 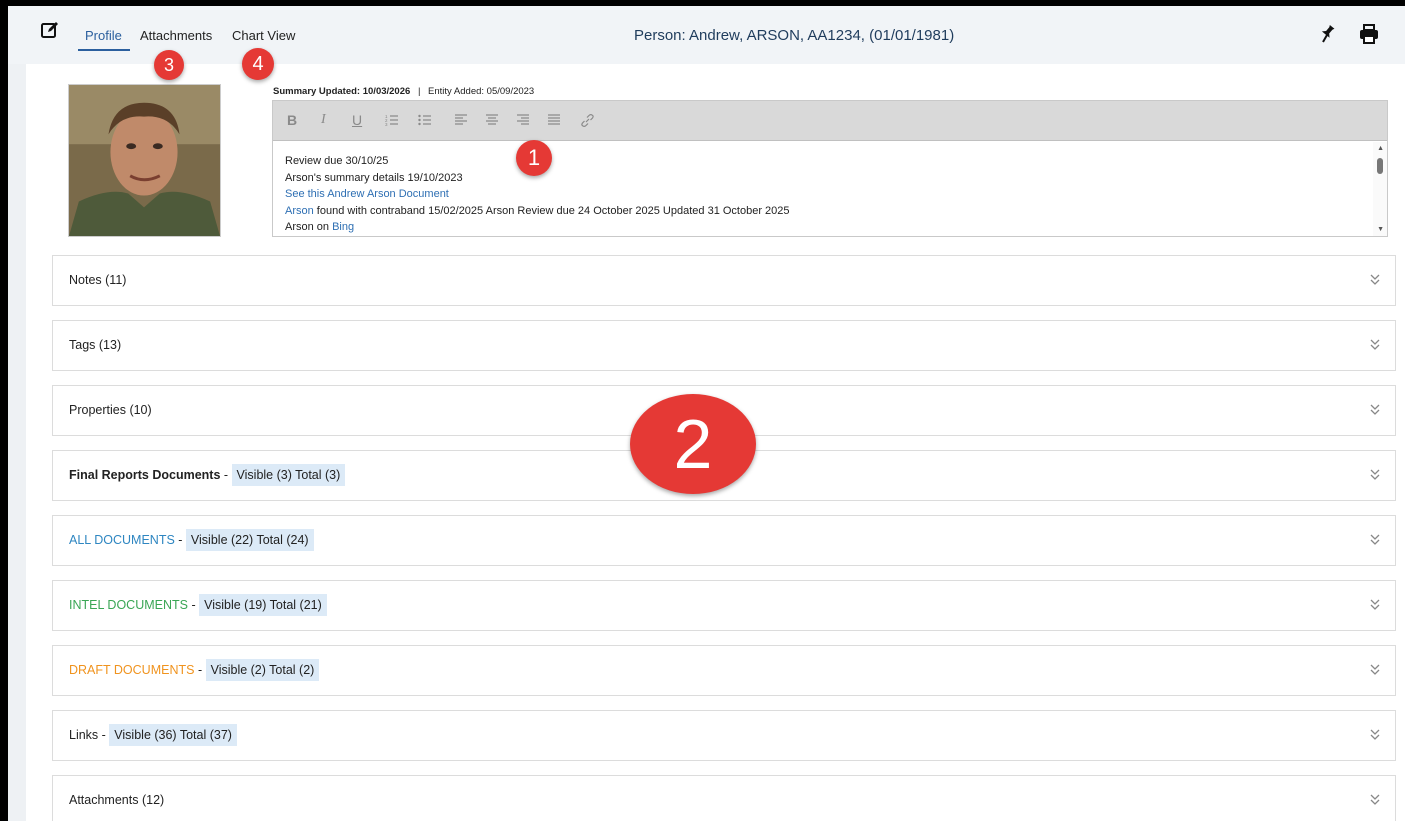 I want to click on summary-line: Arson's summary details 19/10/2023, so click(x=374, y=177).